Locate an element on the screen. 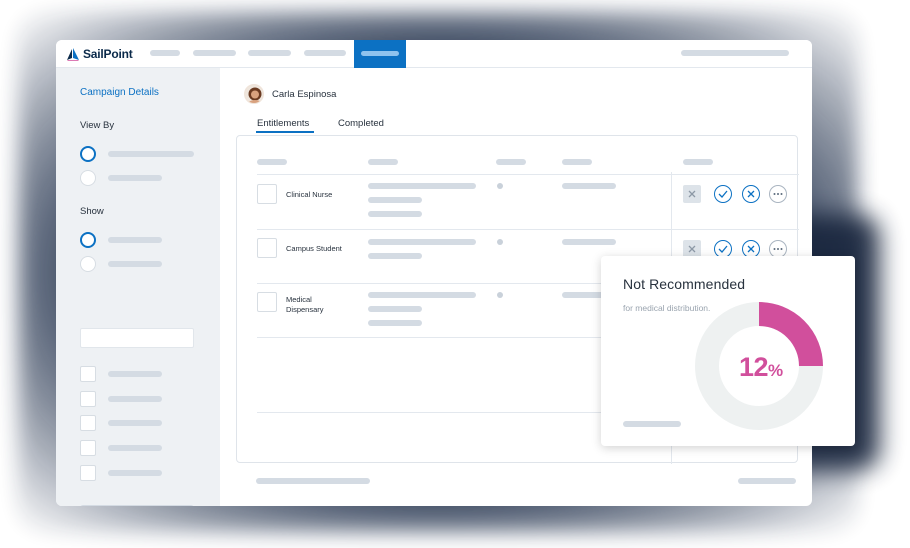 The height and width of the screenshot is (548, 910). row-entitlement-name: Campus Student is located at coordinates (314, 248).